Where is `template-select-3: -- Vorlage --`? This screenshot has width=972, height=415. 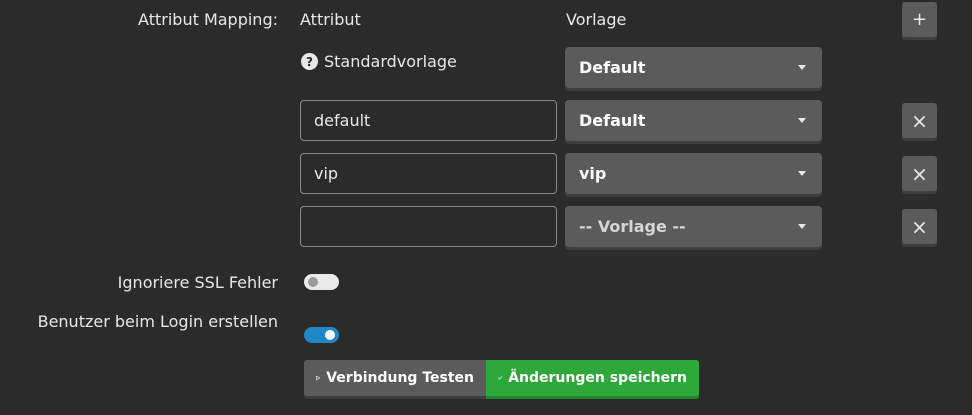
template-select-3: -- Vorlage -- is located at coordinates (693, 226).